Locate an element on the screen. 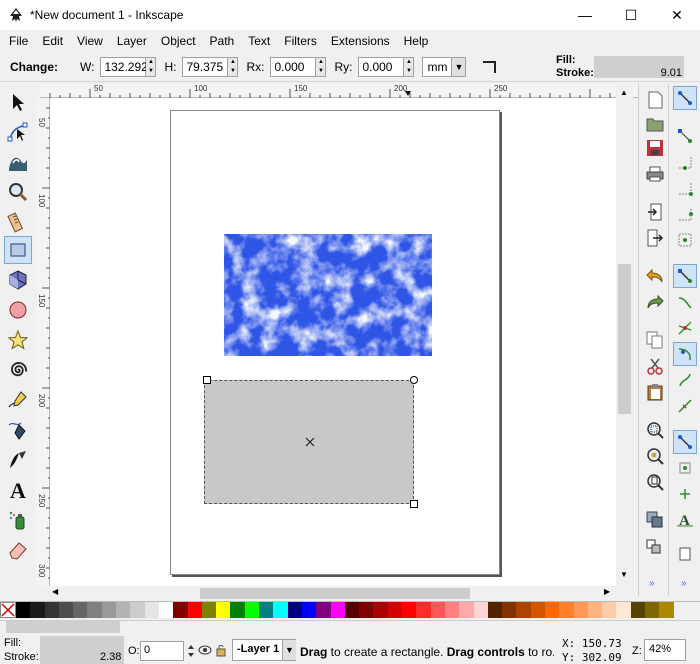  width-input: 132.292 is located at coordinates (124, 66).